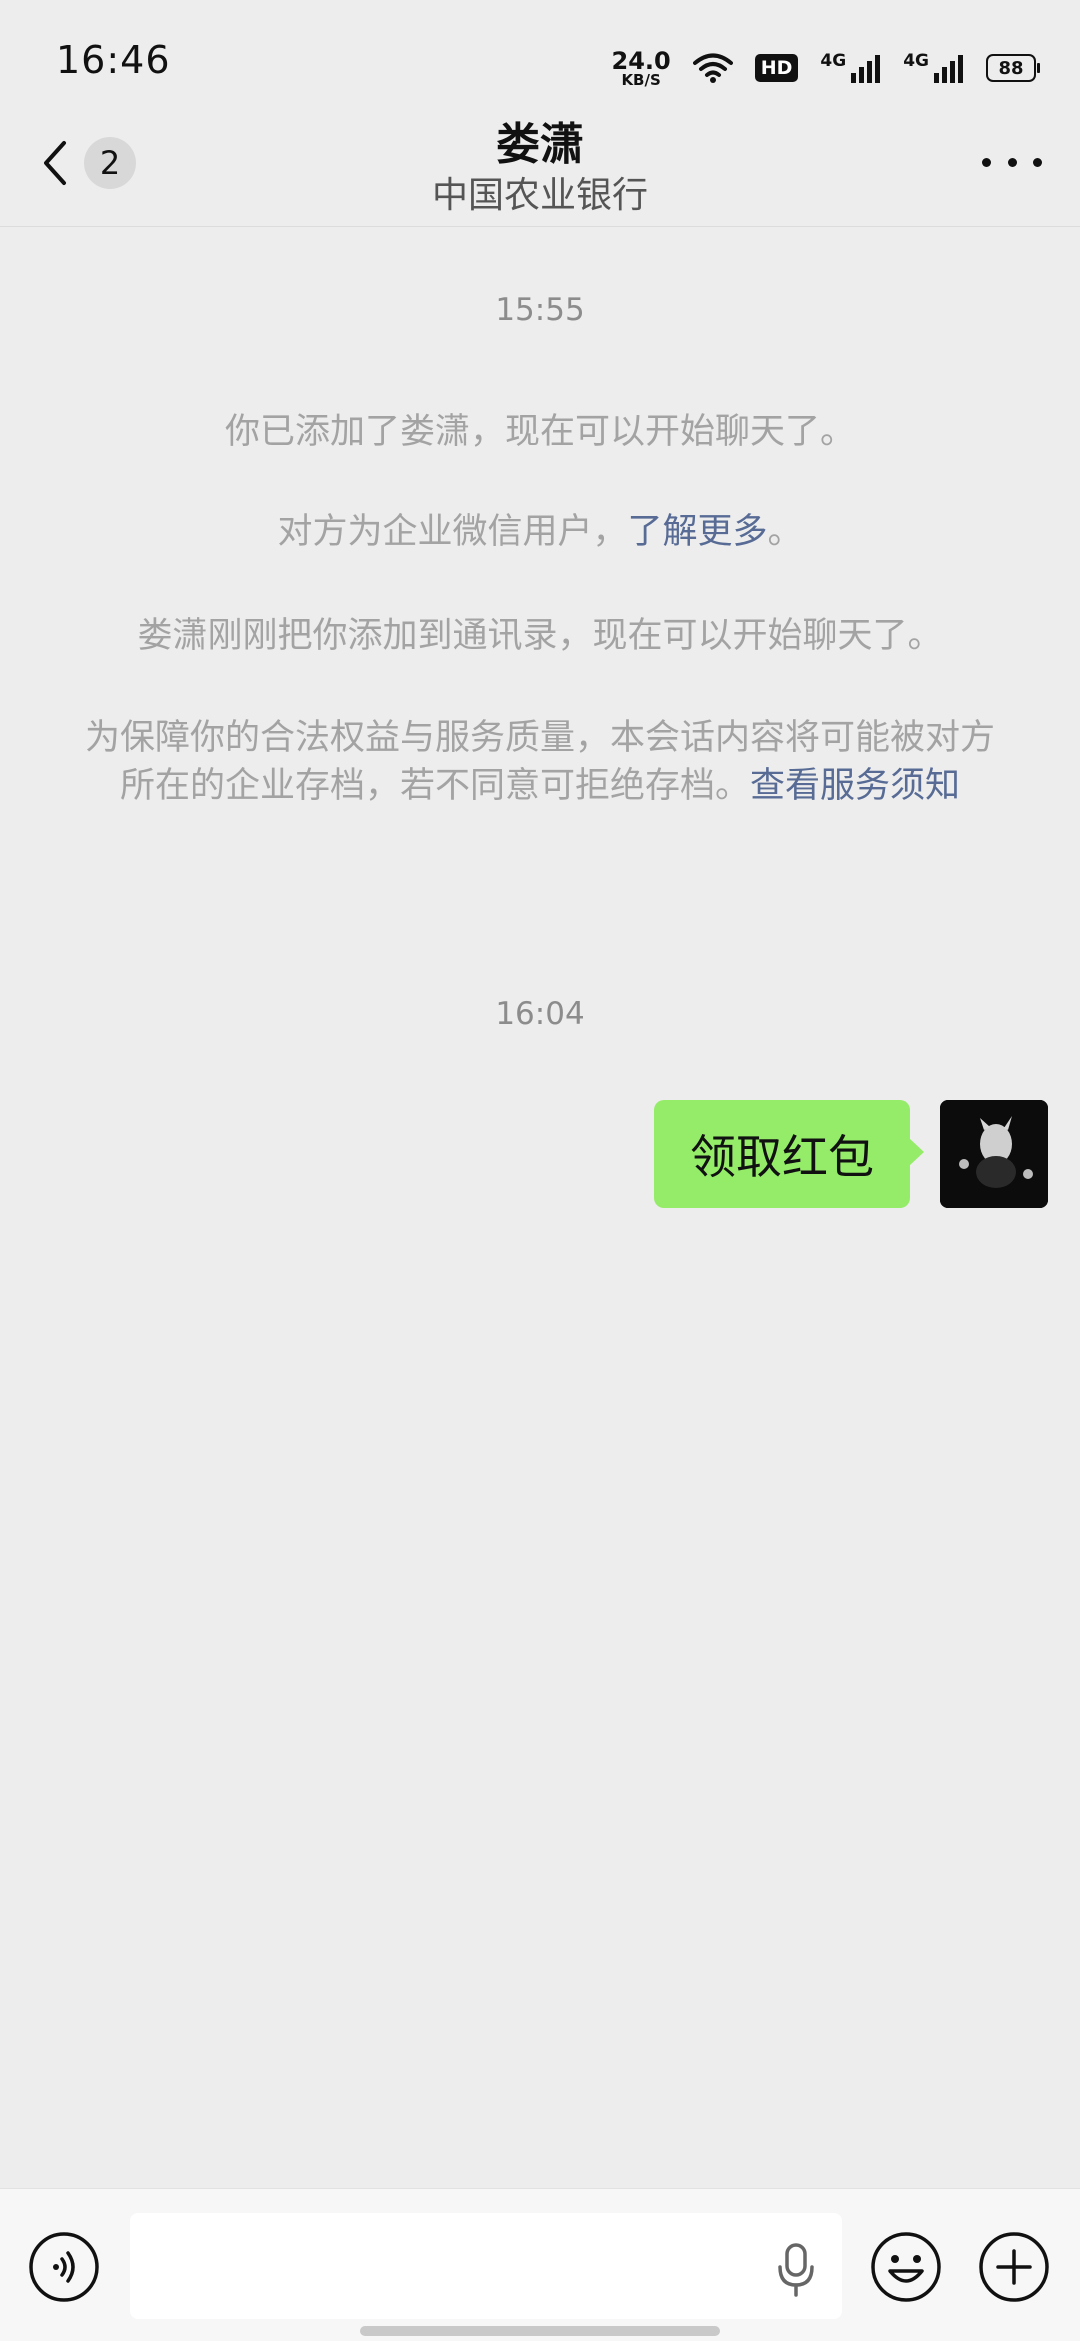 The height and width of the screenshot is (2341, 1080). I want to click on message-row-outgoing: 领取红包, so click(851, 1154).